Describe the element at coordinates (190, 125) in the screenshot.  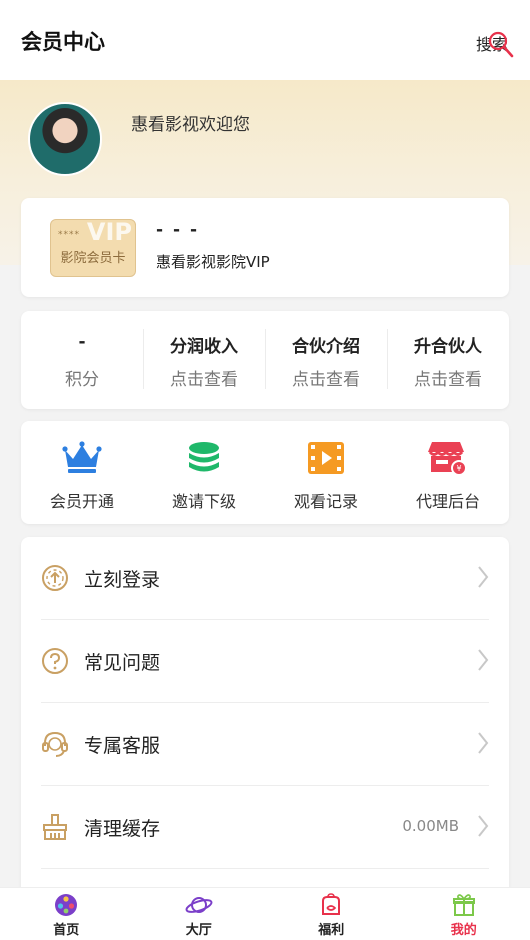
I see `welcome-text: 惠看影视欢迎您` at that location.